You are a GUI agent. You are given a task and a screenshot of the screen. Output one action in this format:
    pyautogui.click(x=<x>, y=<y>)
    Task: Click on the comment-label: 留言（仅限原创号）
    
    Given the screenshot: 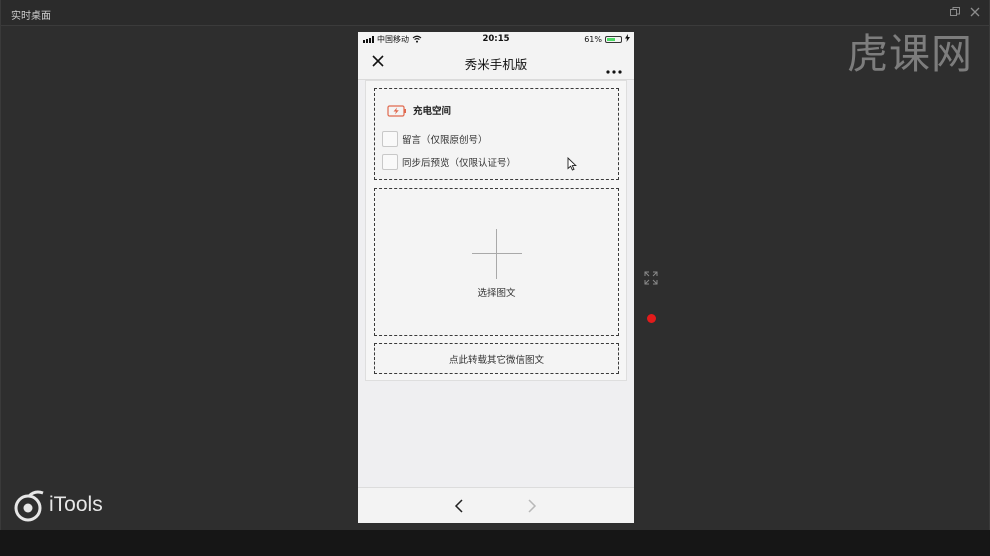 What is the action you would take?
    pyautogui.click(x=445, y=140)
    